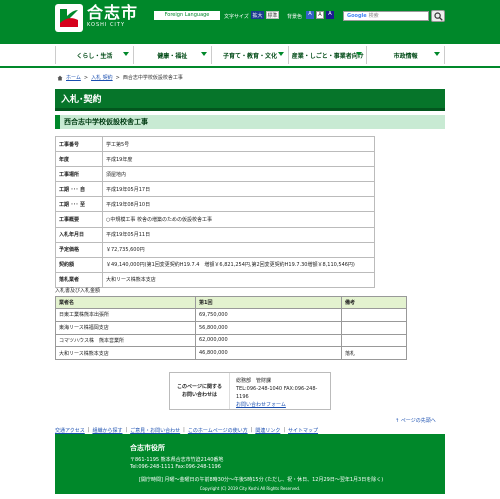  Describe the element at coordinates (238, 174) in the screenshot. I see `row-value: 須屋地内` at that location.